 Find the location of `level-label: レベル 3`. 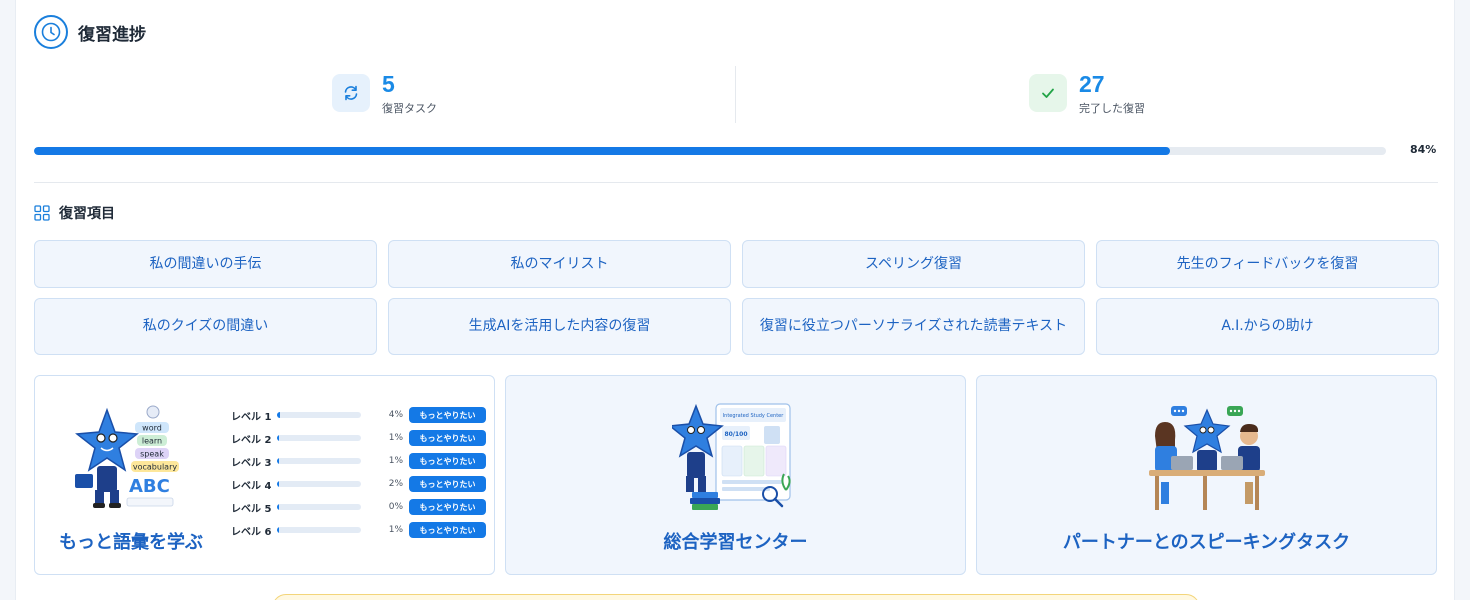

level-label: レベル 3 is located at coordinates (251, 463).